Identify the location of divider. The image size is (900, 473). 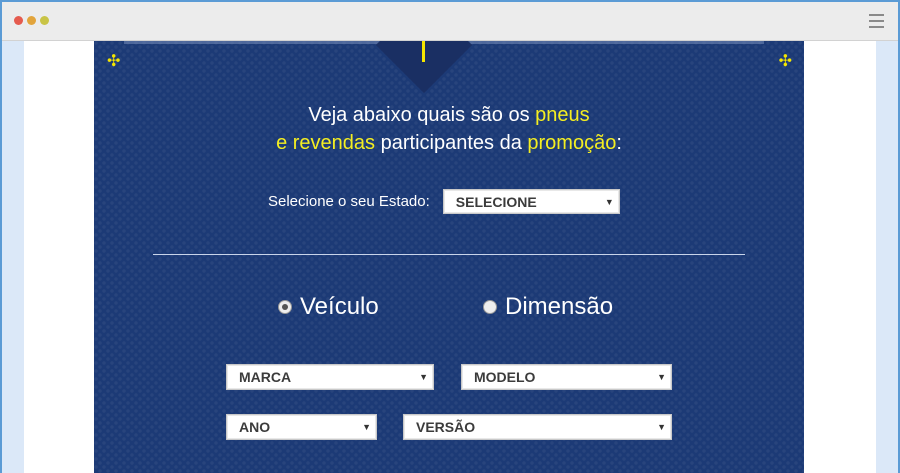
(449, 254).